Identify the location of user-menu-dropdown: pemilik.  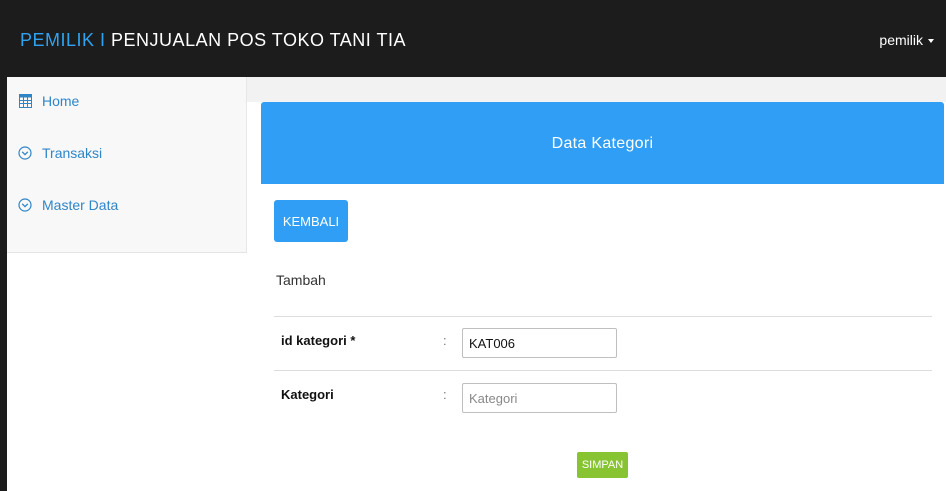
(906, 40).